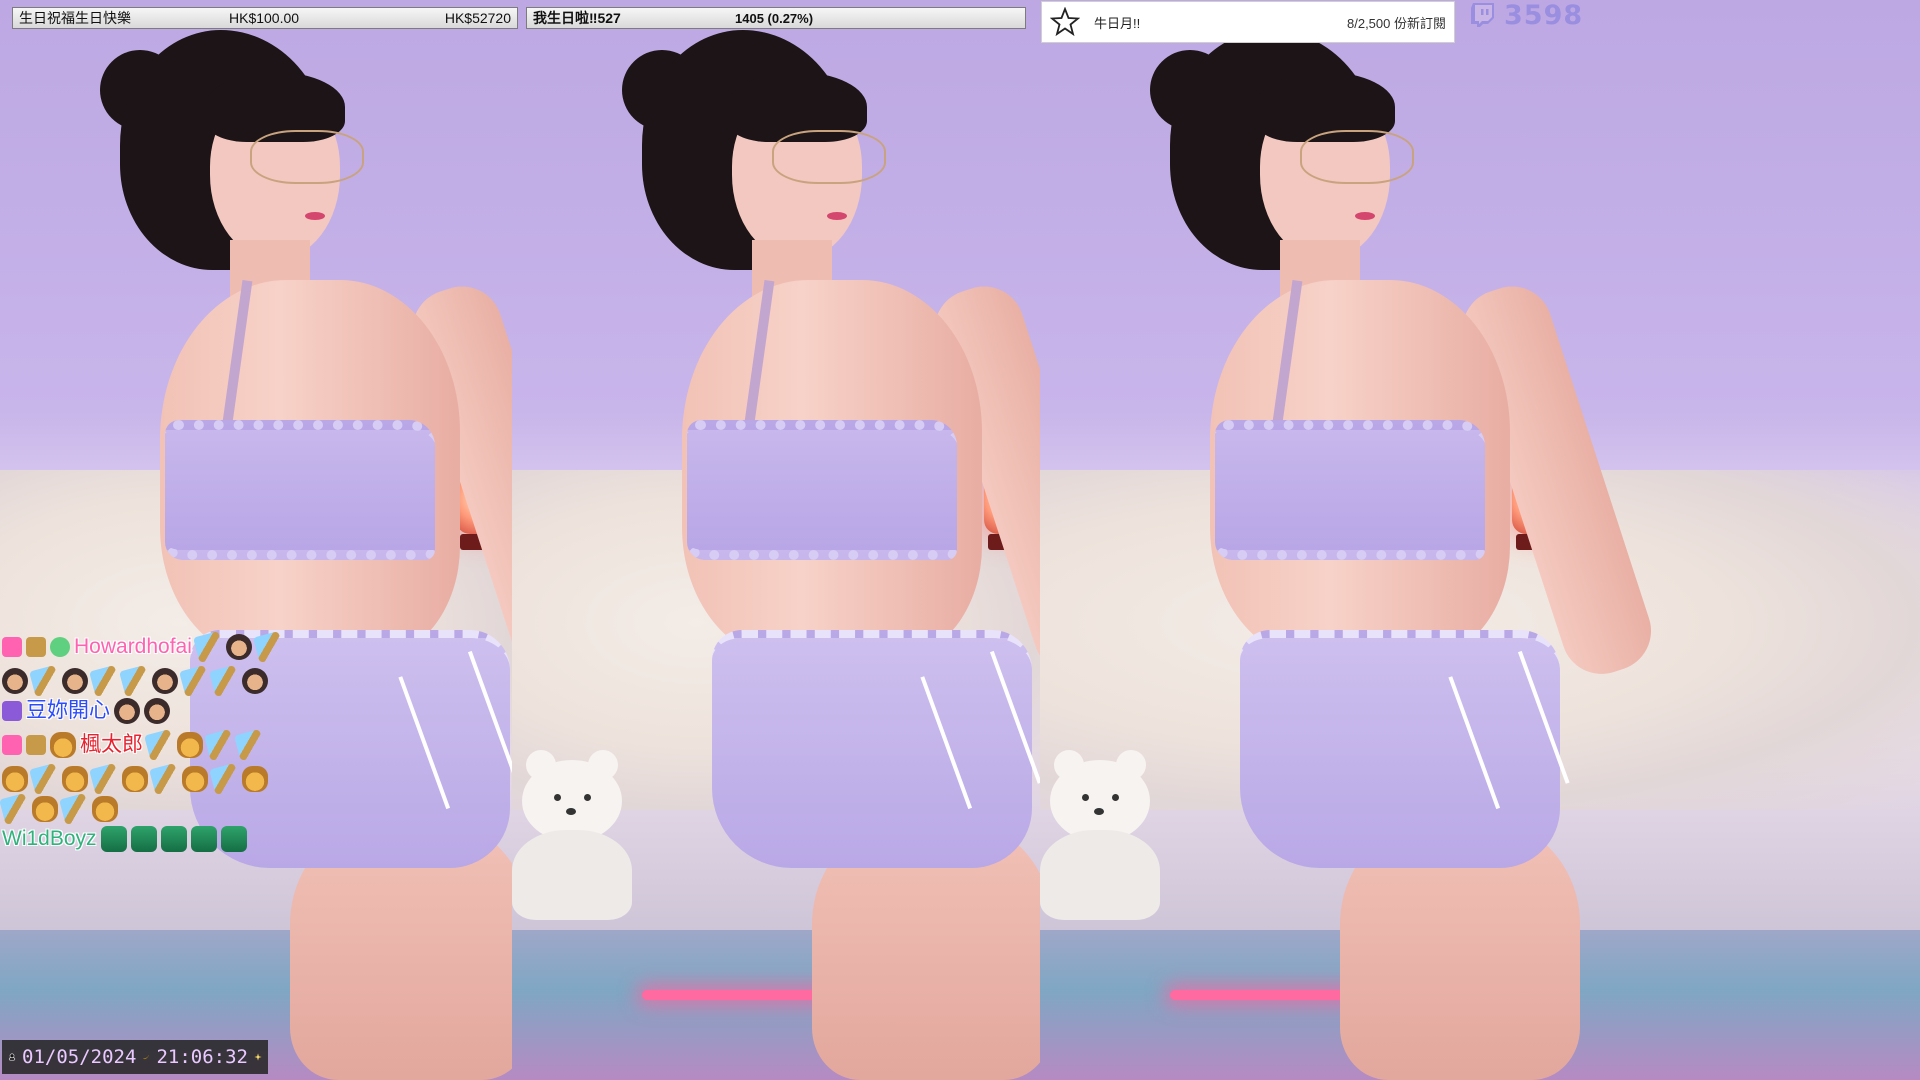  I want to click on viewer-count-widget: 3598, so click(1527, 15).